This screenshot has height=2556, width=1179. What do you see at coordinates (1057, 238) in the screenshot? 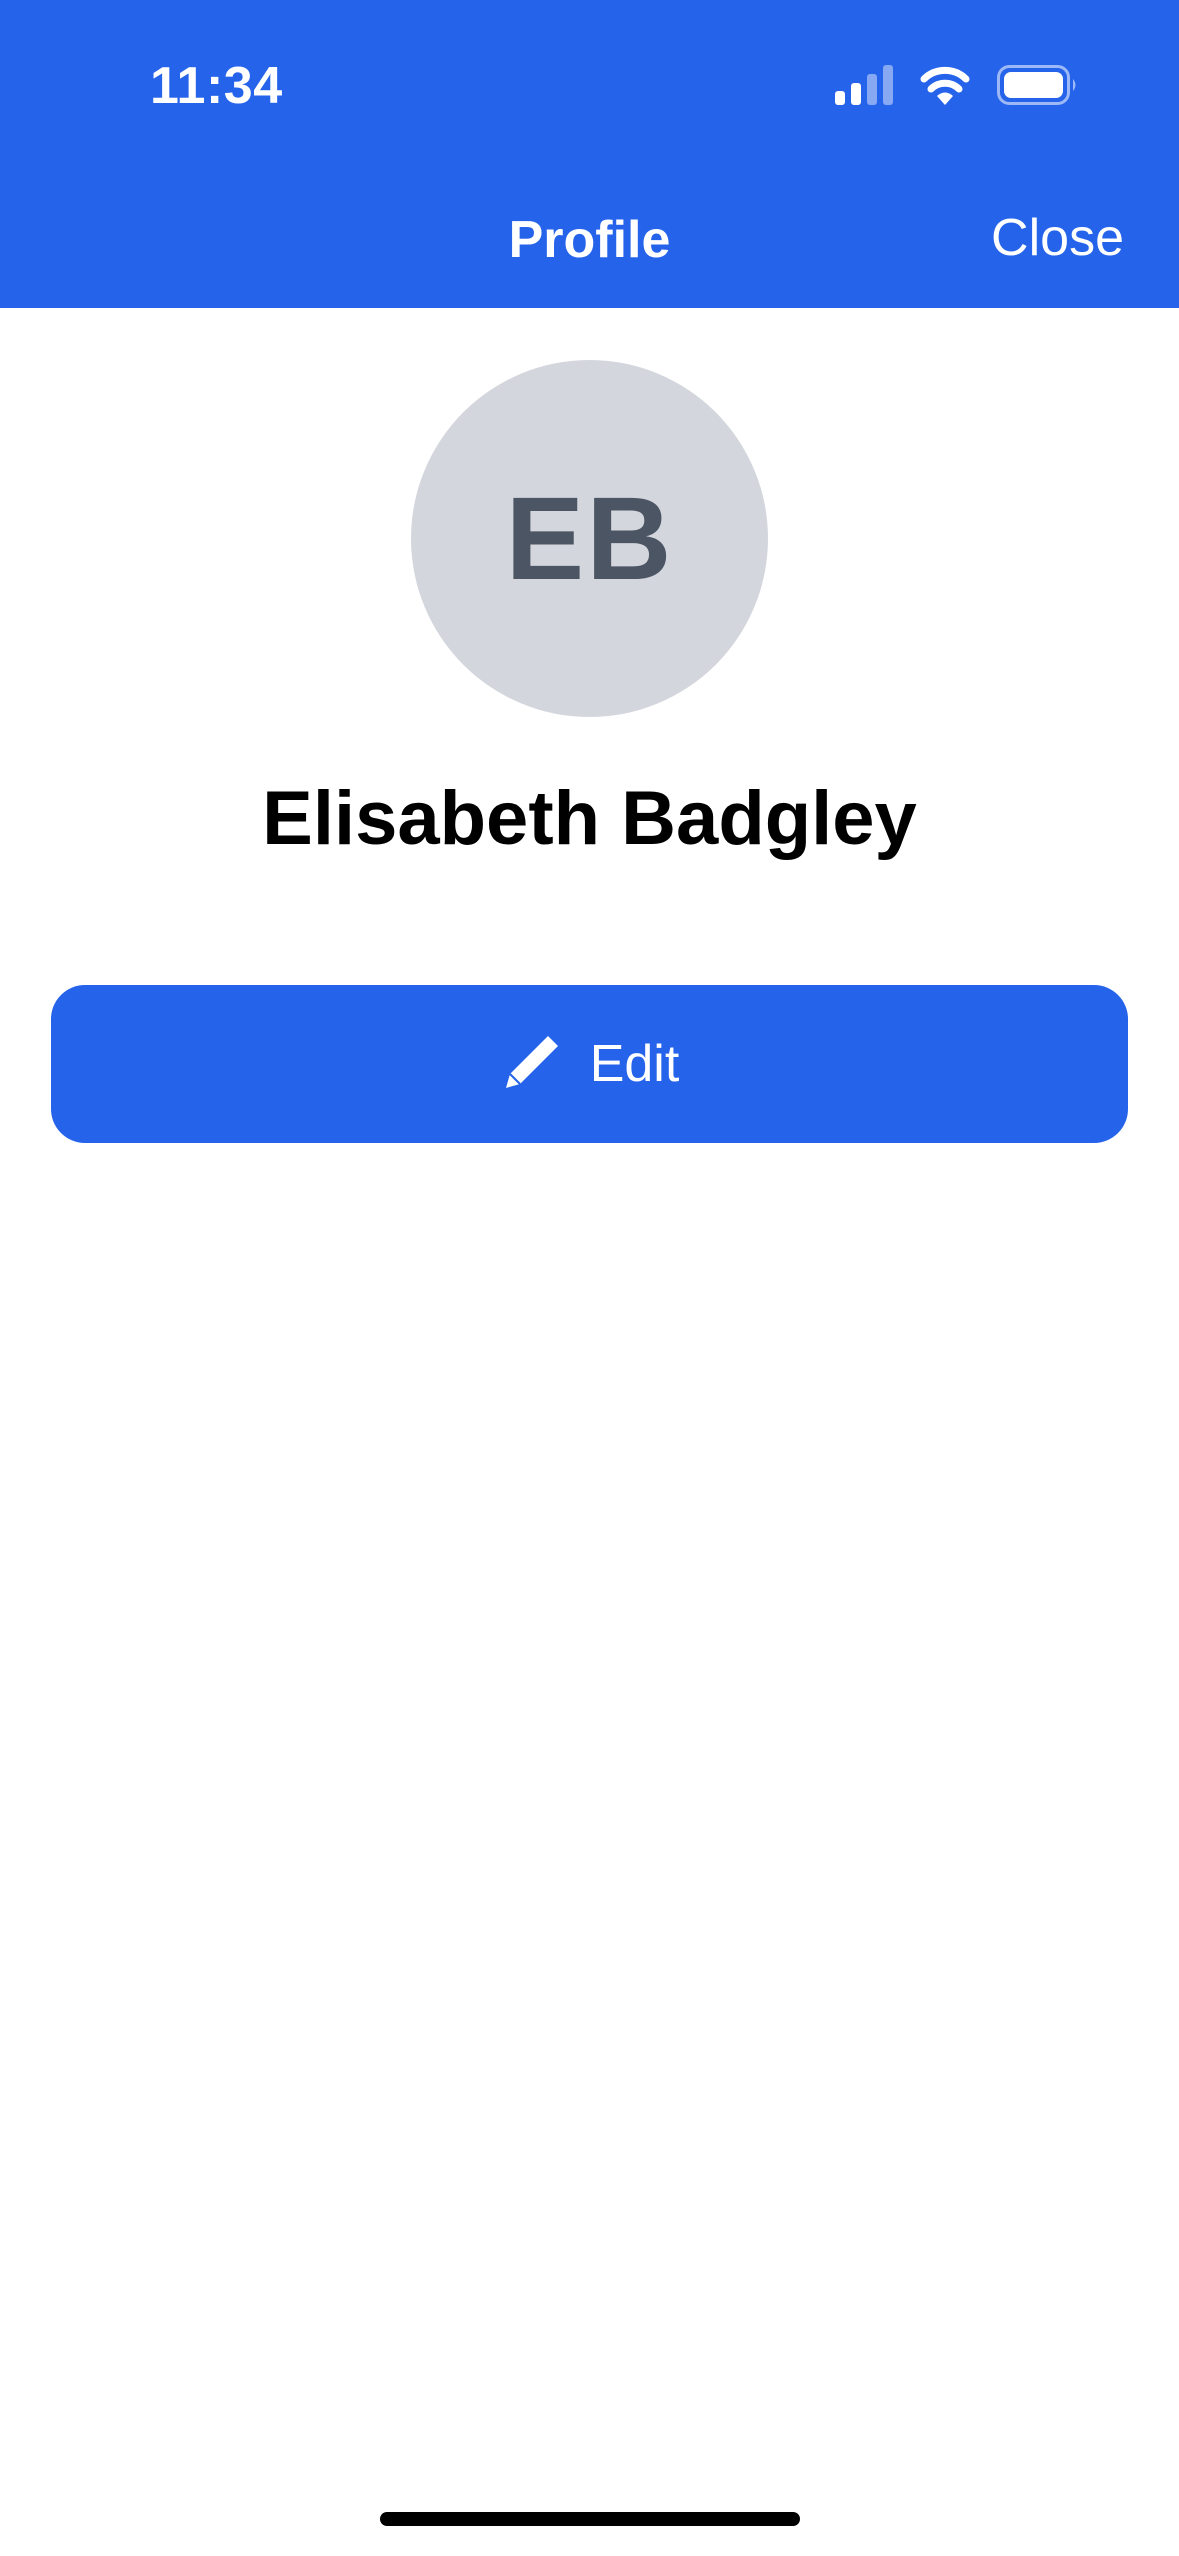
I see `close-button: Close` at bounding box center [1057, 238].